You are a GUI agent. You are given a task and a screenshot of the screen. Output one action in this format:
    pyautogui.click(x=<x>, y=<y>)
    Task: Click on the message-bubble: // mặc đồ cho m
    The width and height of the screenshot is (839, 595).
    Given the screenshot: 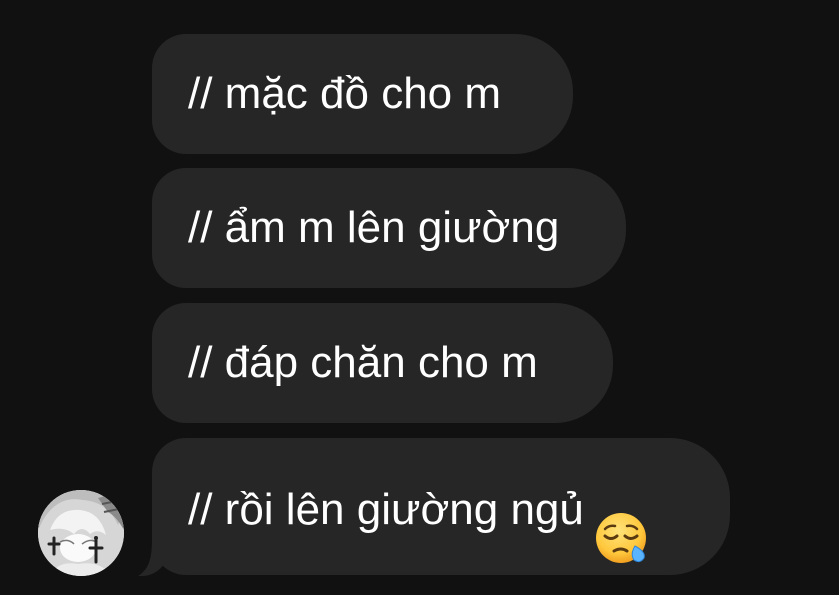 What is the action you would take?
    pyautogui.click(x=362, y=94)
    